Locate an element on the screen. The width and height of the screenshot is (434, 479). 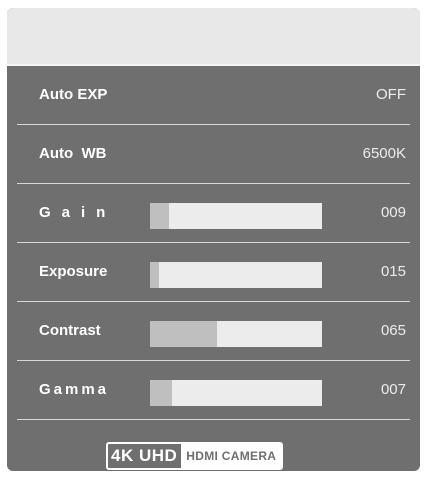
4k-uhd-hdmi-camera-logo: 4K UHD HDMI CAMERA is located at coordinates (195, 456).